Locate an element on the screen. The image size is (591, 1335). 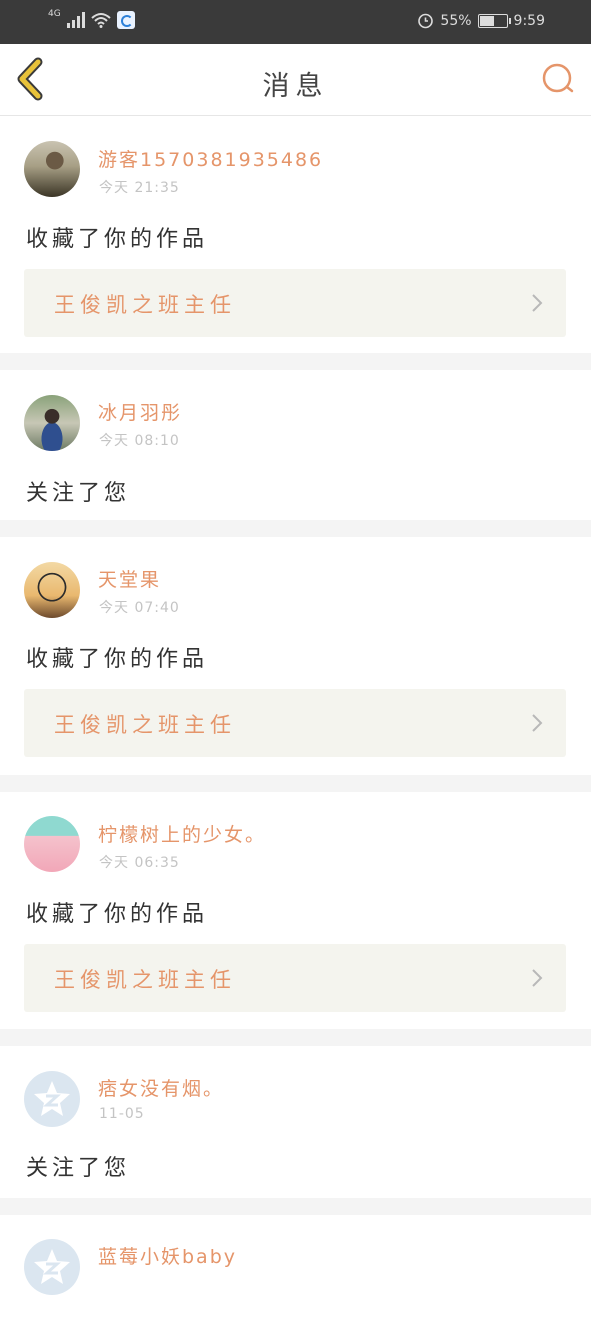
network-type: 4G is located at coordinates (54, 13).